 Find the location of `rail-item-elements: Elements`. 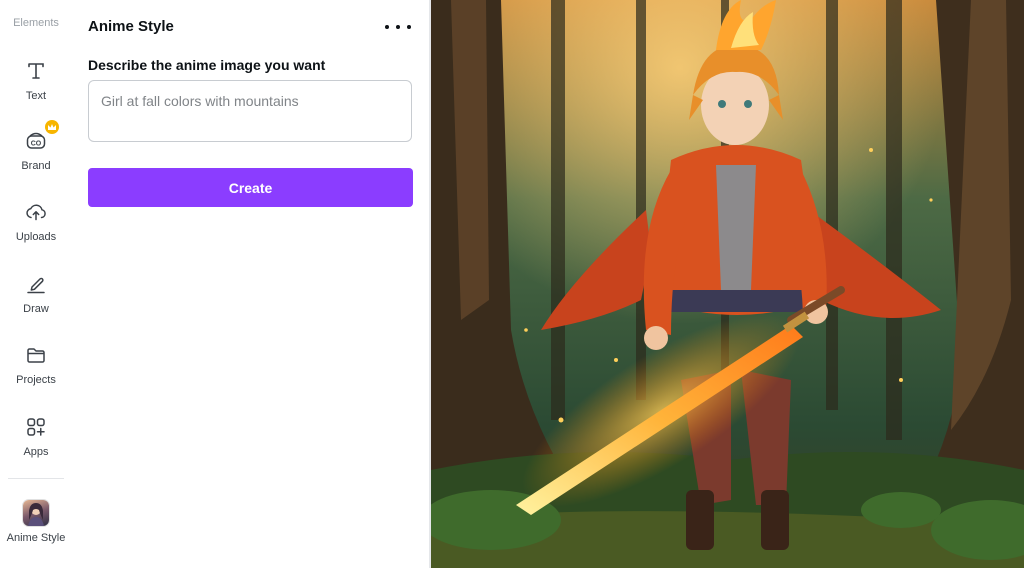

rail-item-elements: Elements is located at coordinates (36, 23).